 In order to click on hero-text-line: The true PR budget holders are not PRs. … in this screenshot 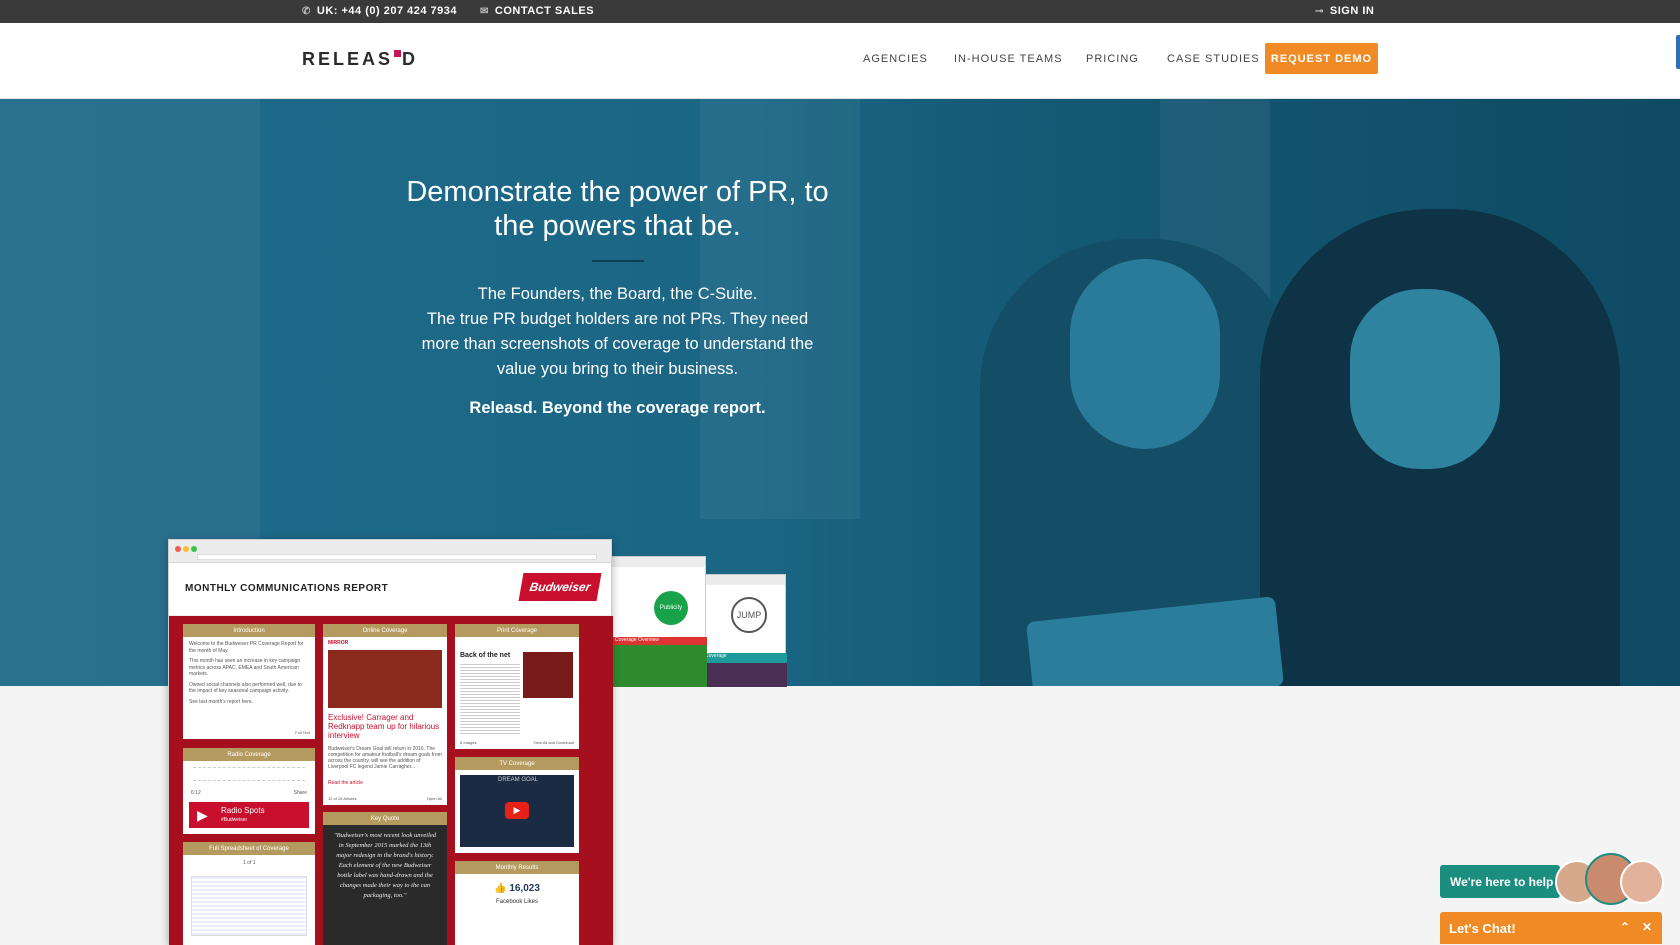, I will do `click(617, 319)`.